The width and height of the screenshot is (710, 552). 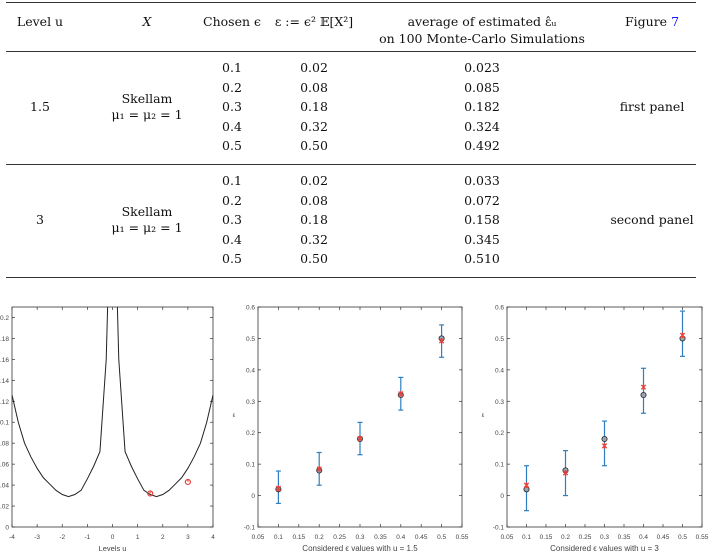 What do you see at coordinates (4, 507) in the screenshot?
I see `y-tick-label: 0.02` at bounding box center [4, 507].